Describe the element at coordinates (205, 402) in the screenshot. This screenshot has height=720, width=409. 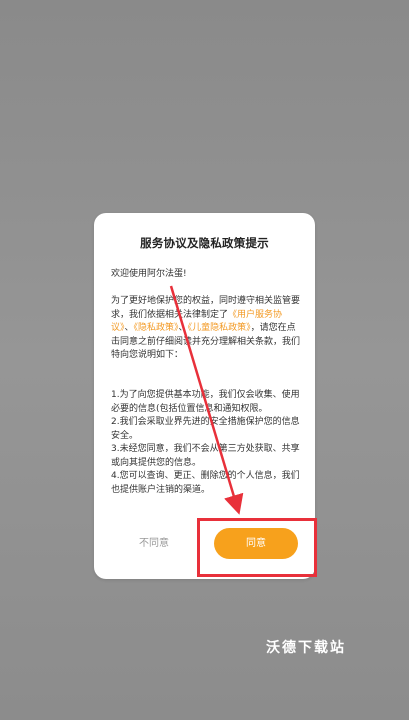
I see `term-item-1: 1.为了向您提供基本功能，我们仅会收集、使用必要的信息(包括位置信息和通知权限。` at that location.